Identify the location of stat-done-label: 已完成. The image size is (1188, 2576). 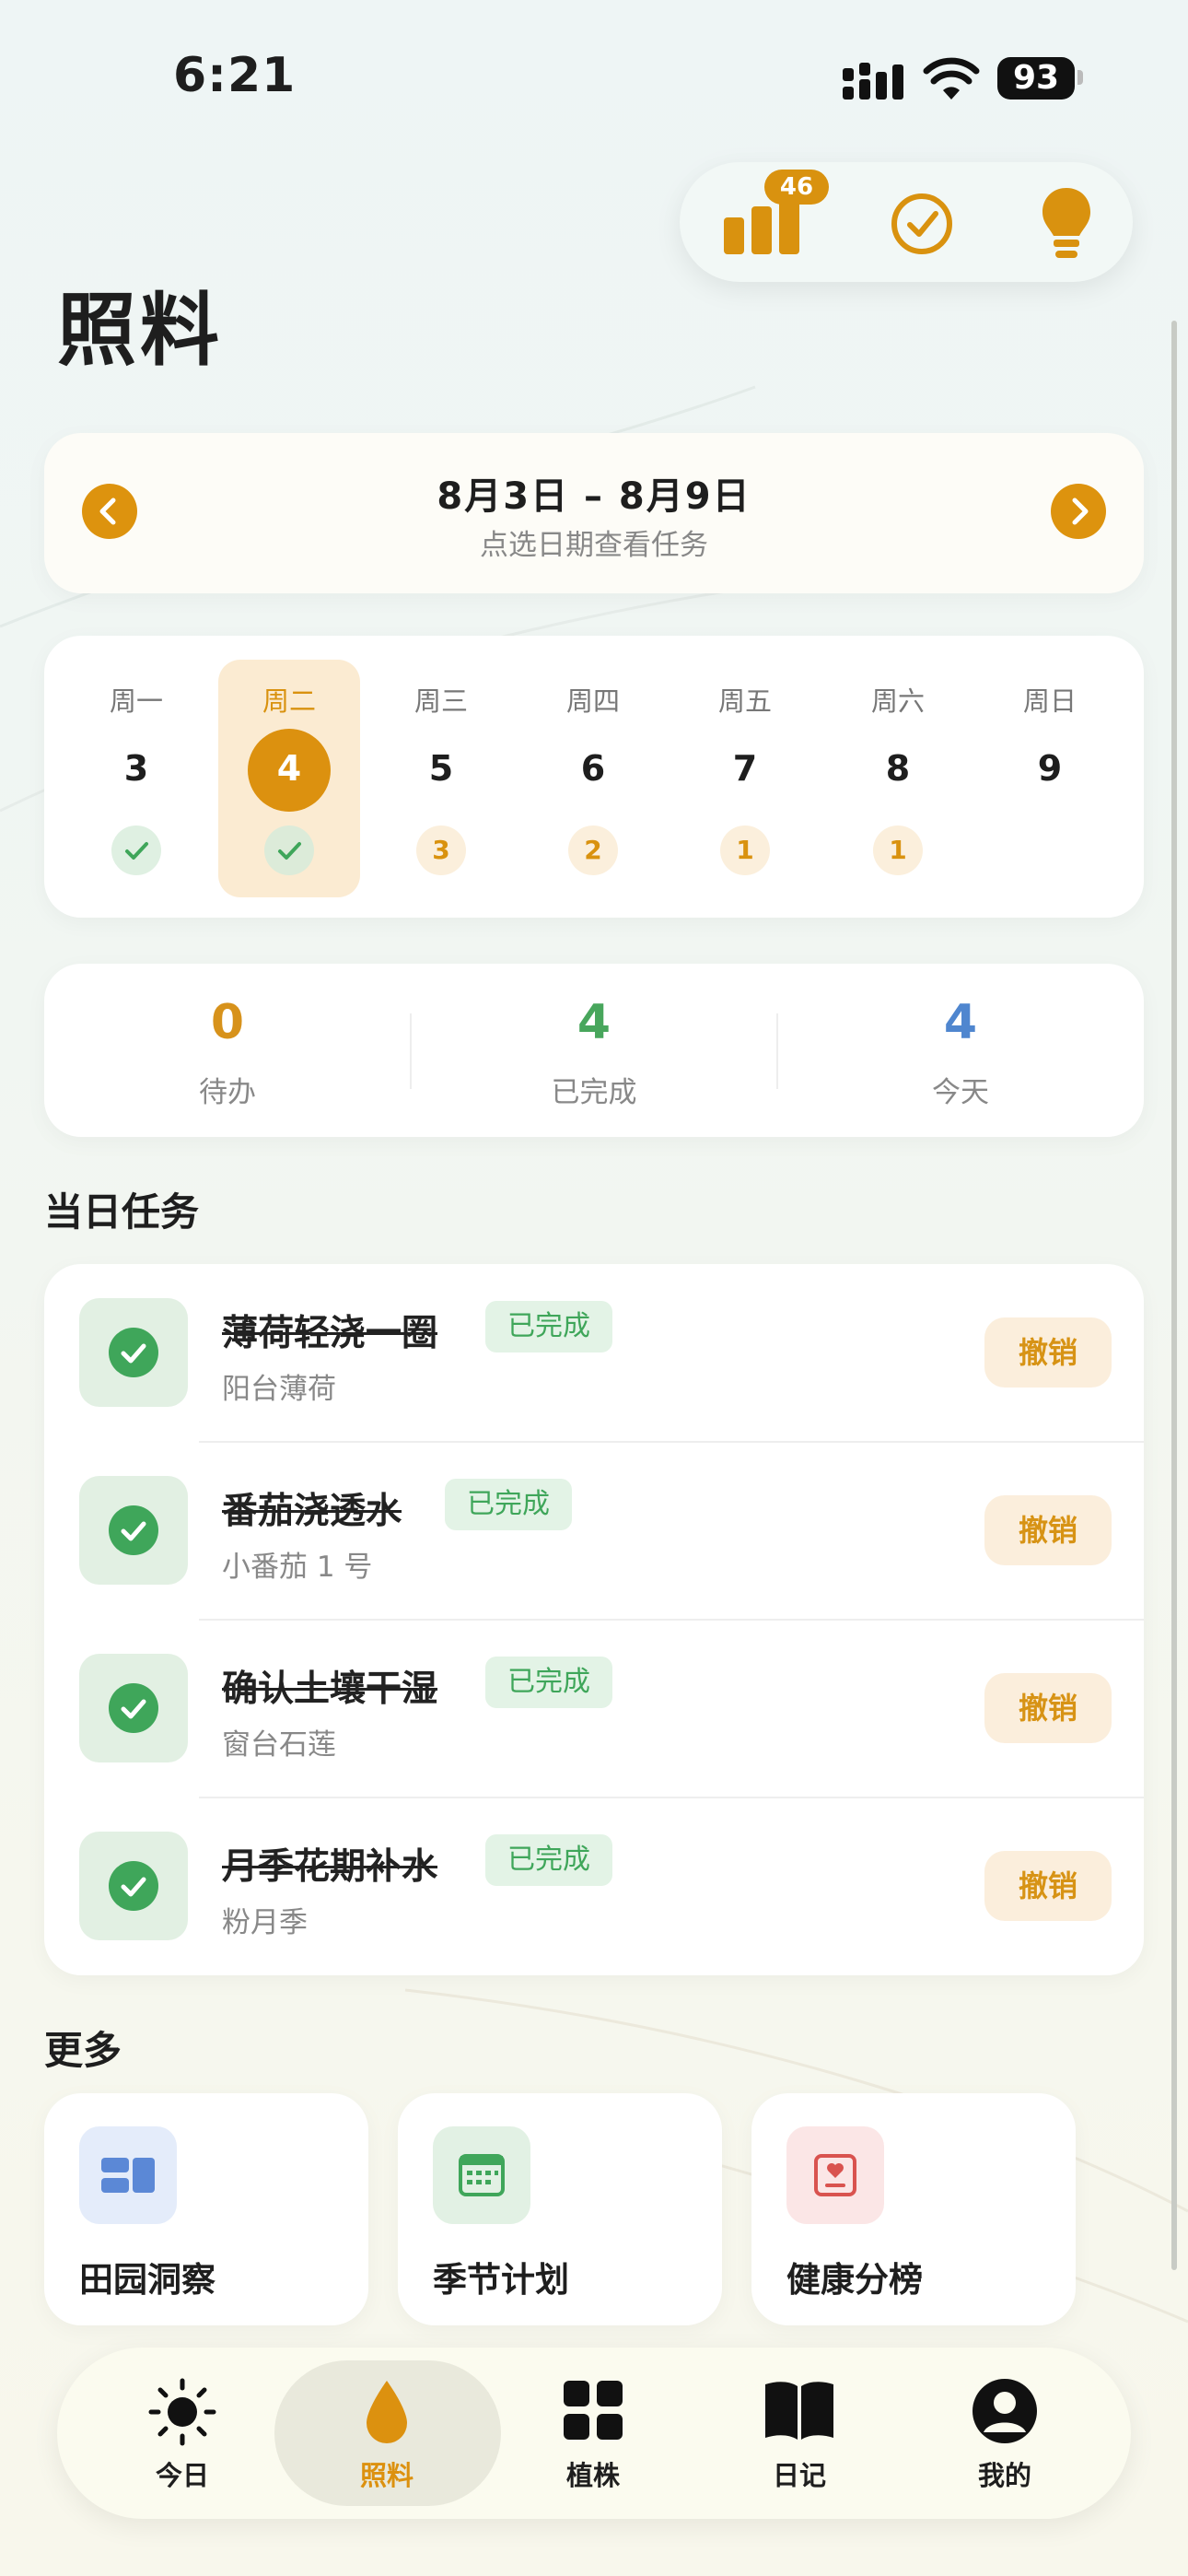
(594, 1092).